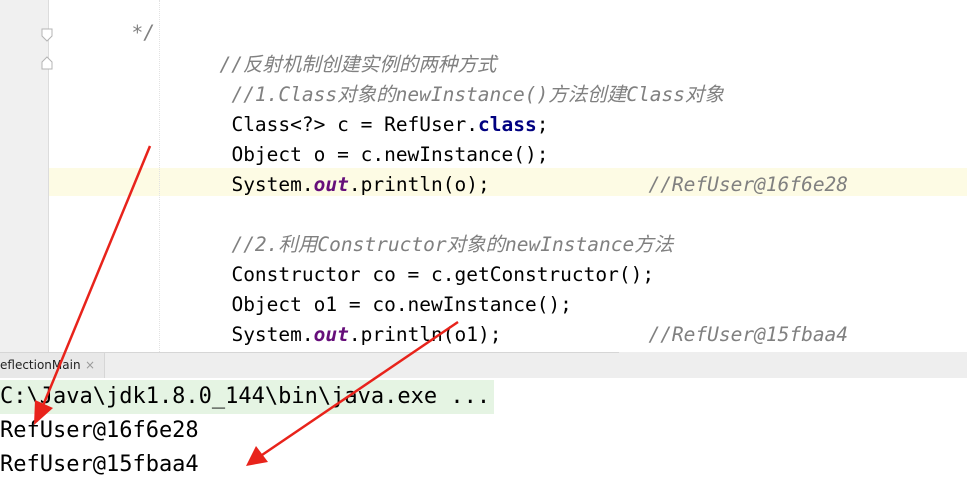 The width and height of the screenshot is (967, 494). I want to click on run-tab-label: eflectionMain, so click(40, 365).